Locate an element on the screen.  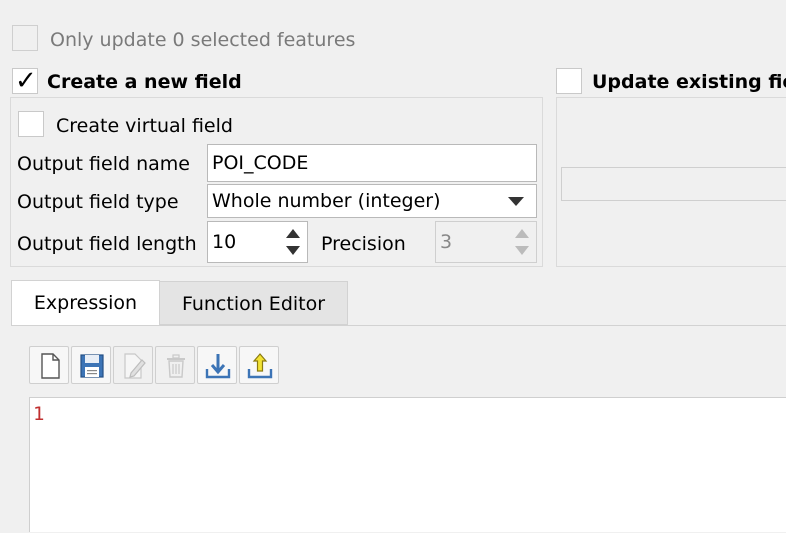
edit-button is located at coordinates (133, 365).